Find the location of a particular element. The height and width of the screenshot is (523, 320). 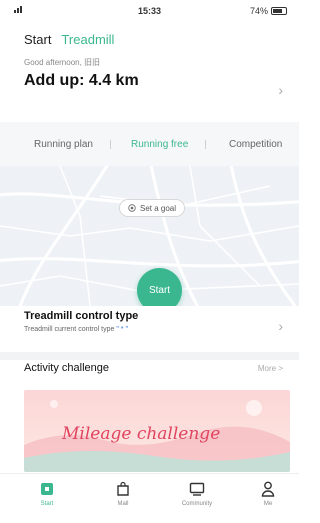

run-mode-tabs: Running plan Running free Competition is located at coordinates (149, 144).